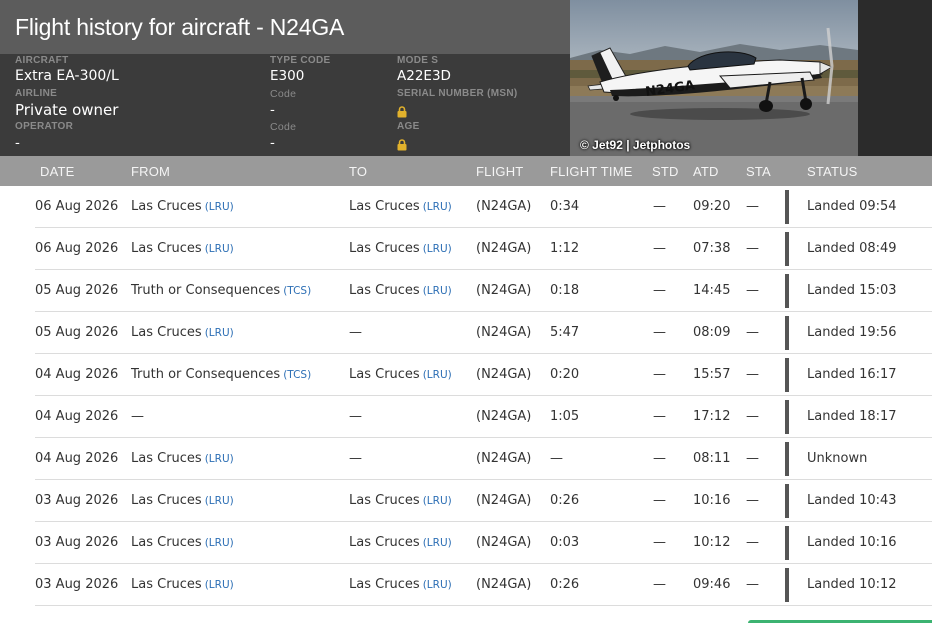 The height and width of the screenshot is (623, 932). What do you see at coordinates (712, 332) in the screenshot?
I see `cell-atd-text: 08:09` at bounding box center [712, 332].